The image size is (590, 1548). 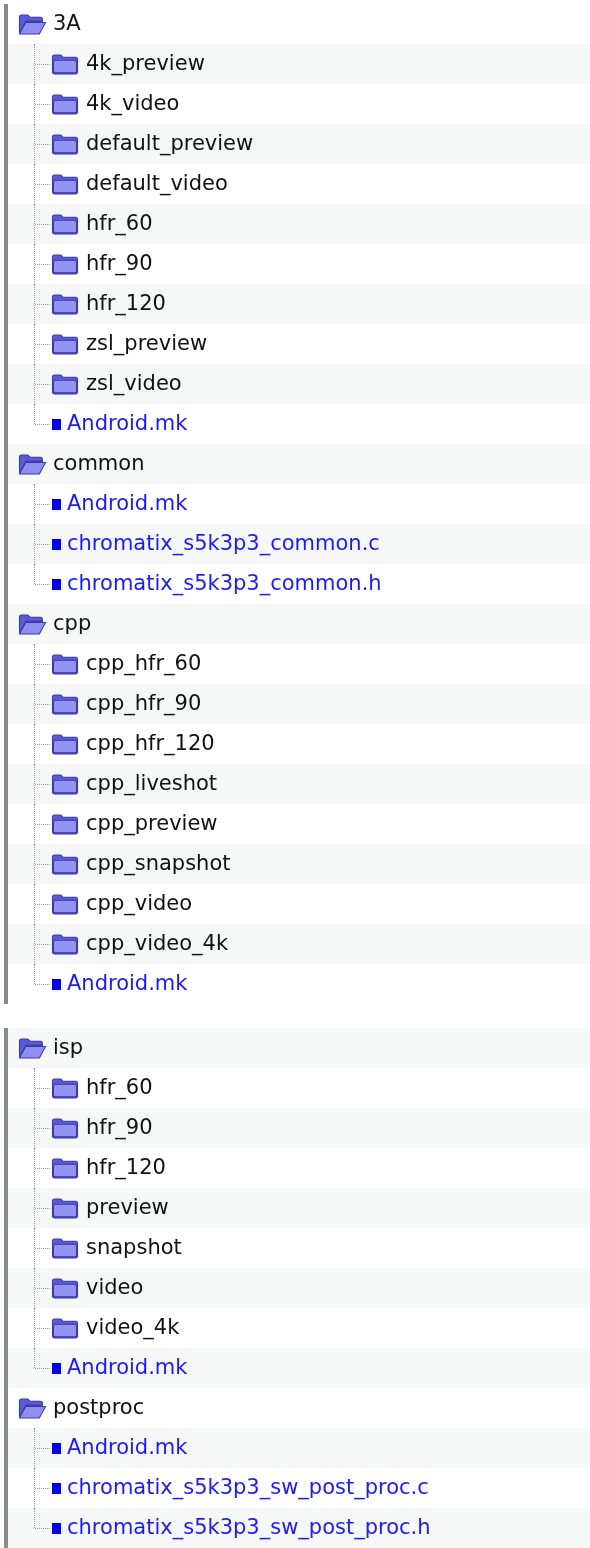 What do you see at coordinates (224, 584) in the screenshot?
I see `file-name: chromatix_s5k3p3_common.h` at bounding box center [224, 584].